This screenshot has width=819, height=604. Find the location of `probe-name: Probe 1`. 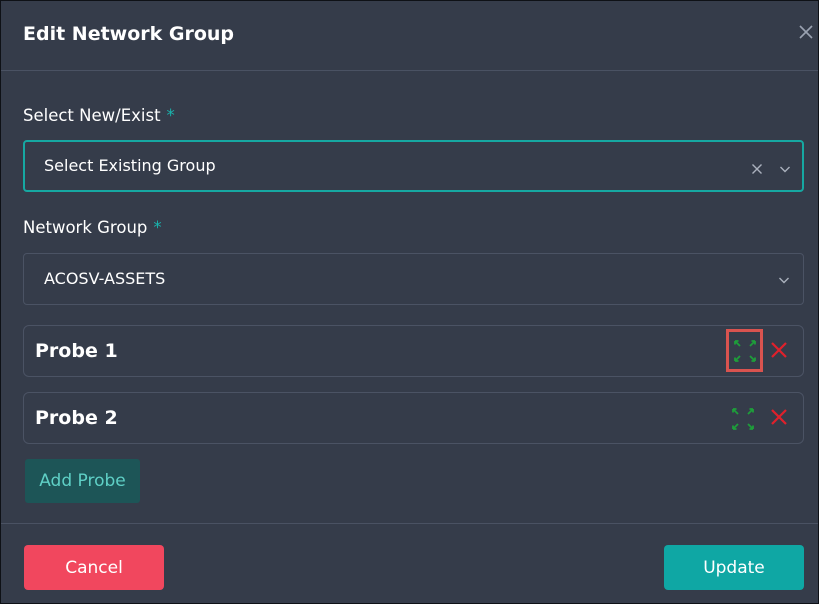

probe-name: Probe 1 is located at coordinates (76, 351).